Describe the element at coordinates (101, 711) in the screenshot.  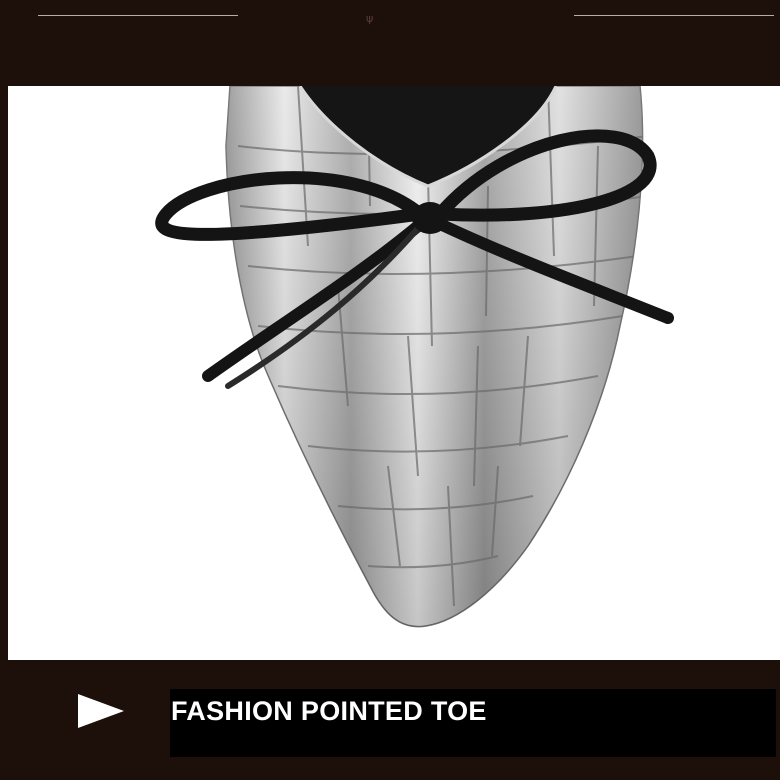
I see `play-arrow-icon` at that location.